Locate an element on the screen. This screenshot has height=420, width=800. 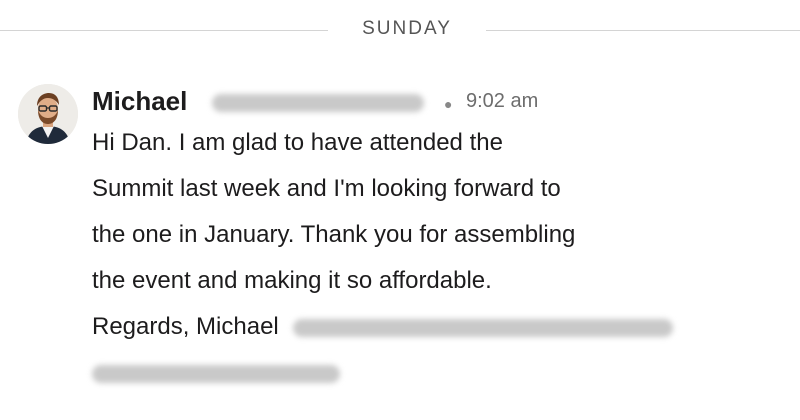
message-header: Michael ● 9:02 am is located at coordinates (372, 101).